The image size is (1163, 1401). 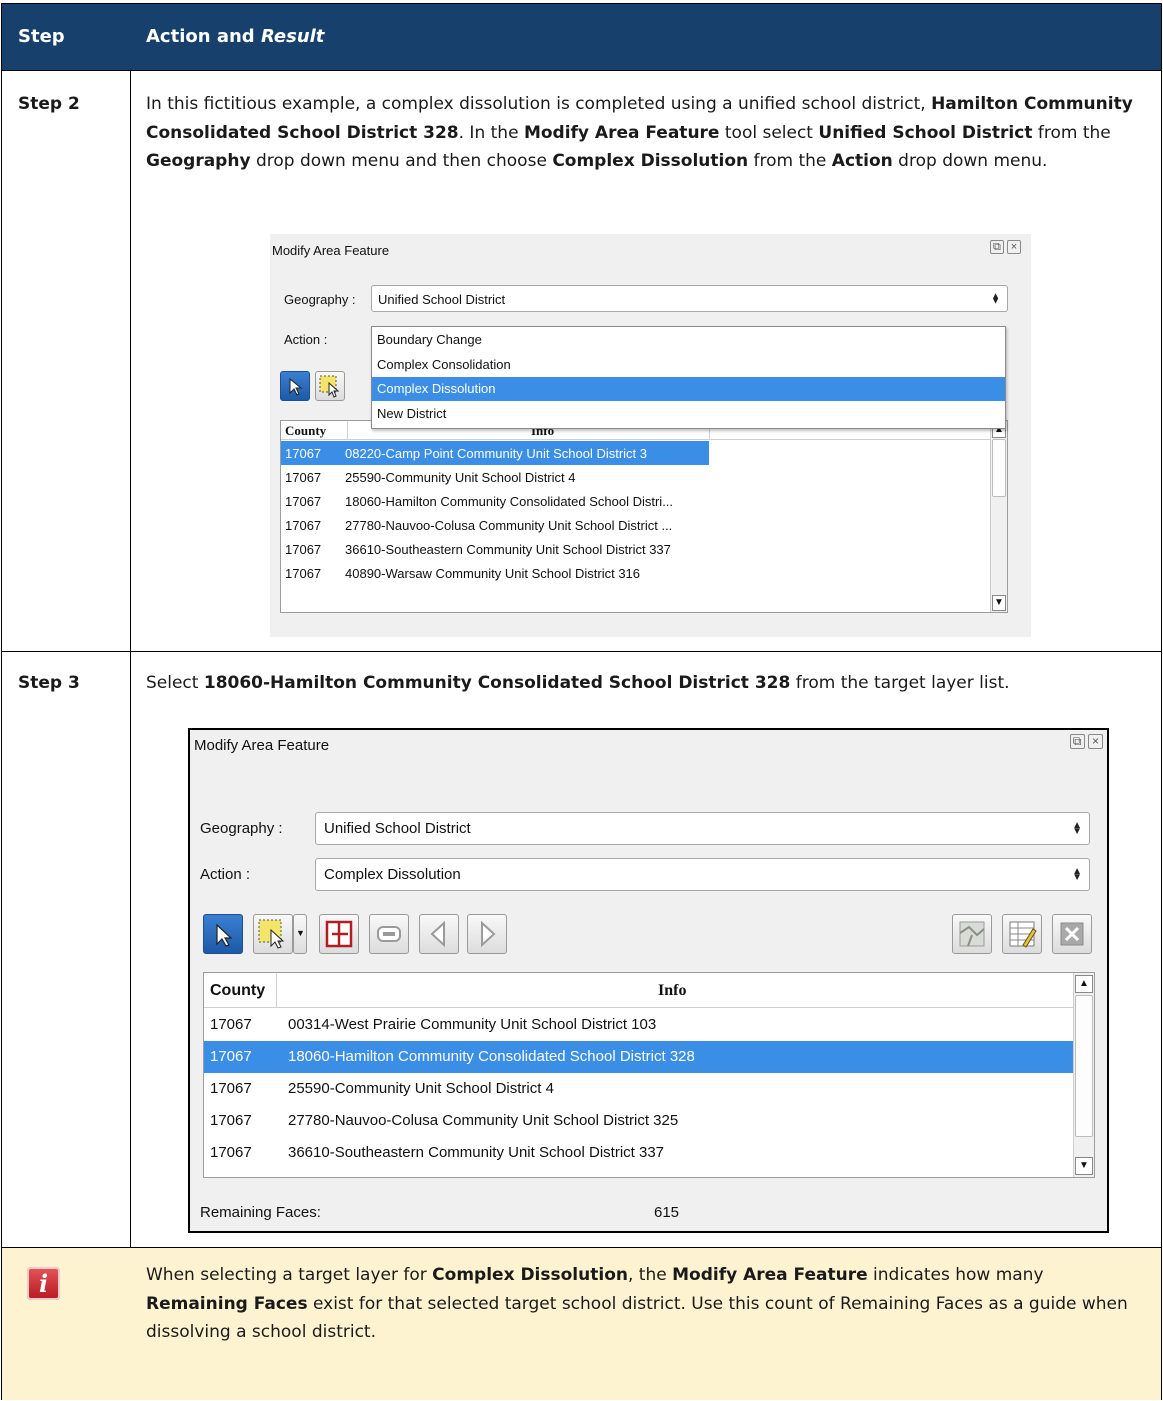 What do you see at coordinates (672, 990) in the screenshot?
I see `col-info: Info` at bounding box center [672, 990].